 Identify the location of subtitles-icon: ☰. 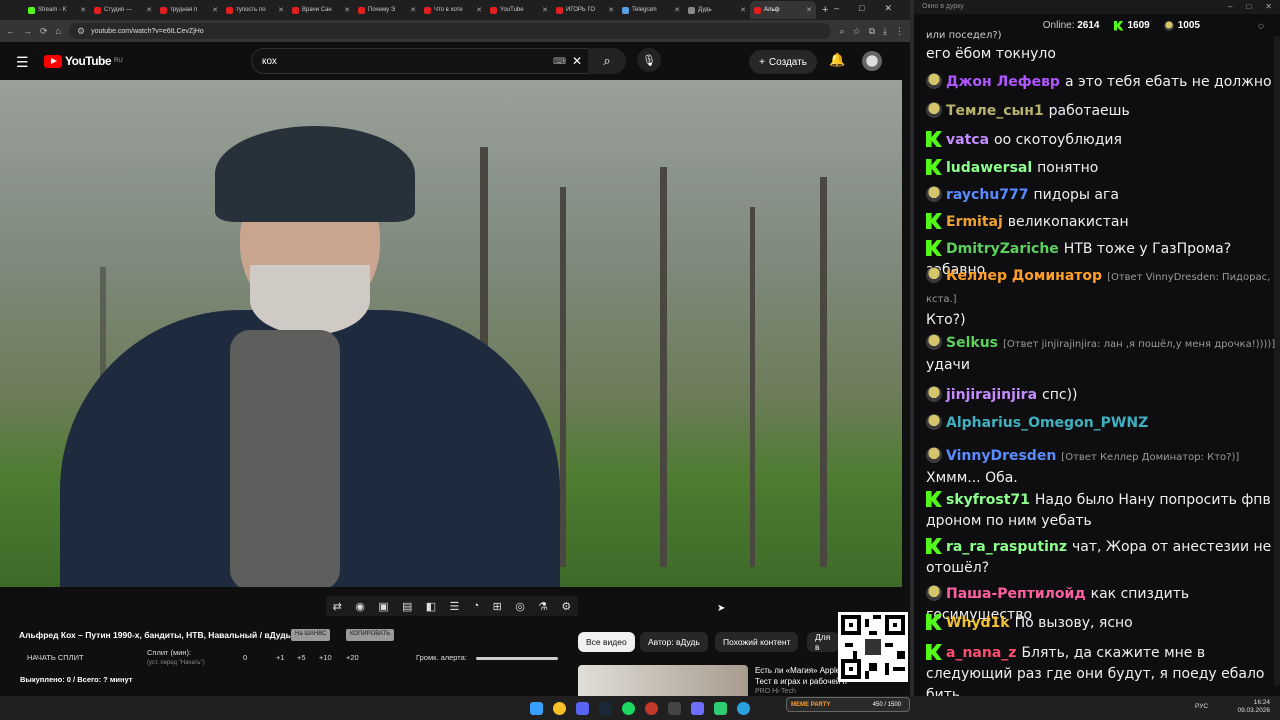
(454, 606).